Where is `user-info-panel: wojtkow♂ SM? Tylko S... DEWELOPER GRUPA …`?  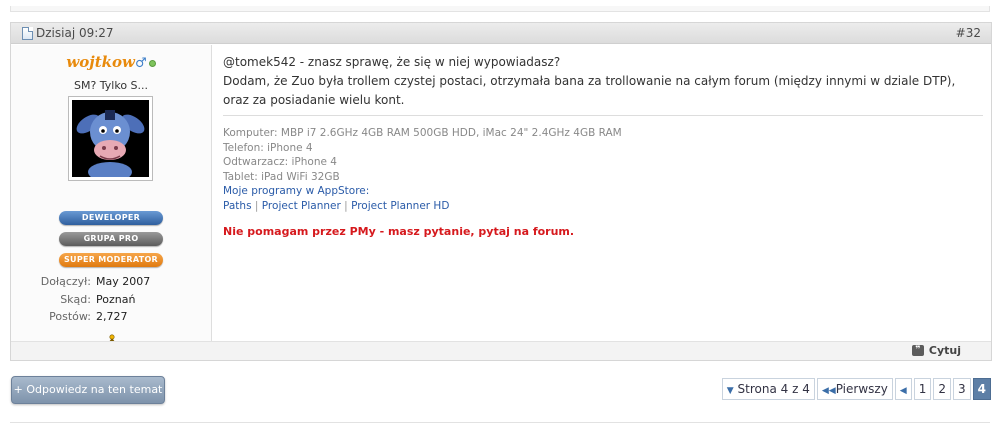 user-info-panel: wojtkow♂ SM? Tylko S... DEWELOPER GRUPA … is located at coordinates (111, 196).